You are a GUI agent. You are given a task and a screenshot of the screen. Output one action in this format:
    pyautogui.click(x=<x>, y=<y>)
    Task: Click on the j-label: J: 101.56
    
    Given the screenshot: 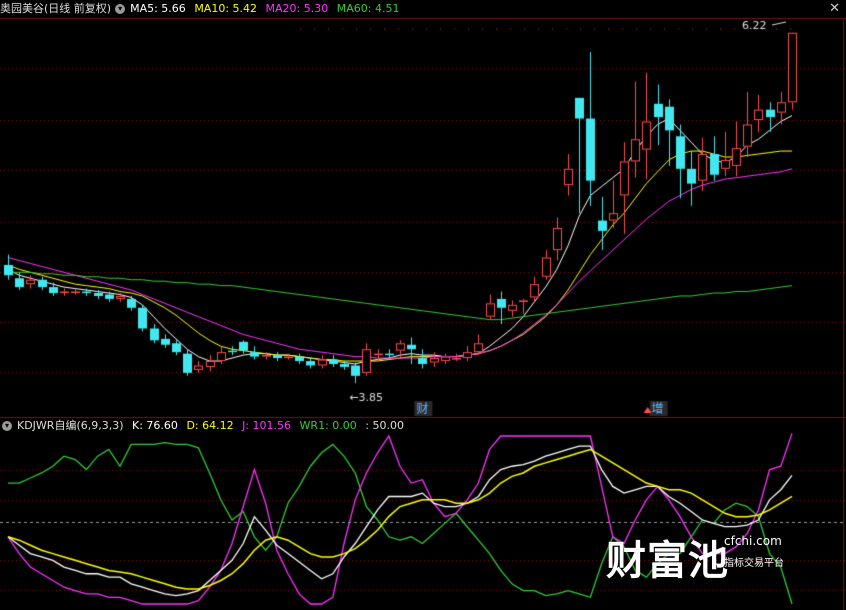 What is the action you would take?
    pyautogui.click(x=267, y=425)
    